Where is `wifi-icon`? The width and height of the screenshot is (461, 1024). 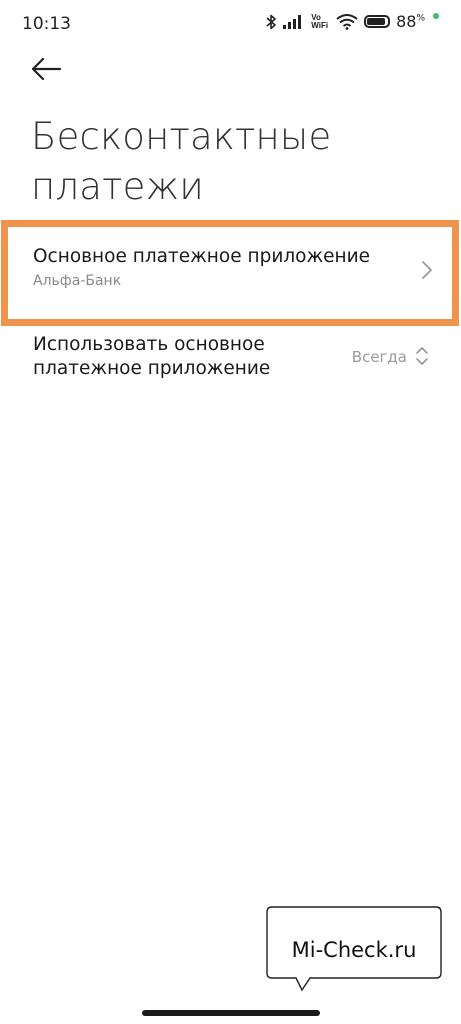
wifi-icon is located at coordinates (347, 21).